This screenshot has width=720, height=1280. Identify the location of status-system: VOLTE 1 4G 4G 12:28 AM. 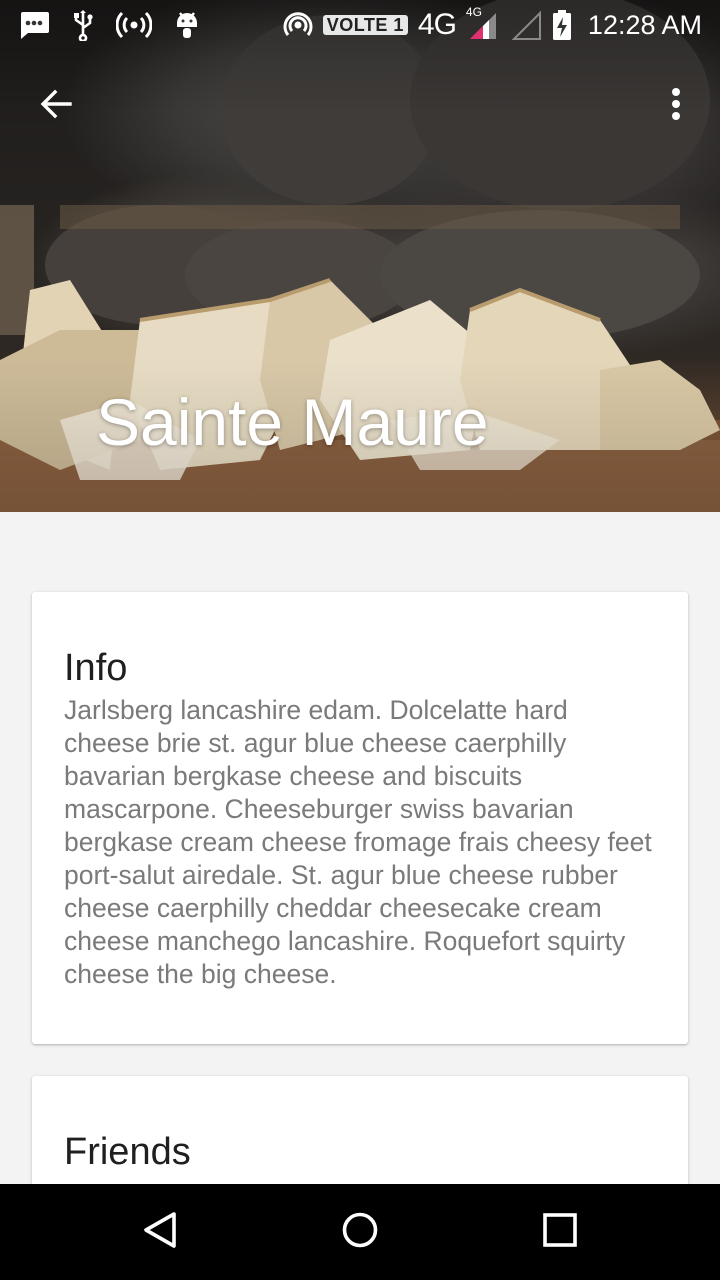
(492, 23).